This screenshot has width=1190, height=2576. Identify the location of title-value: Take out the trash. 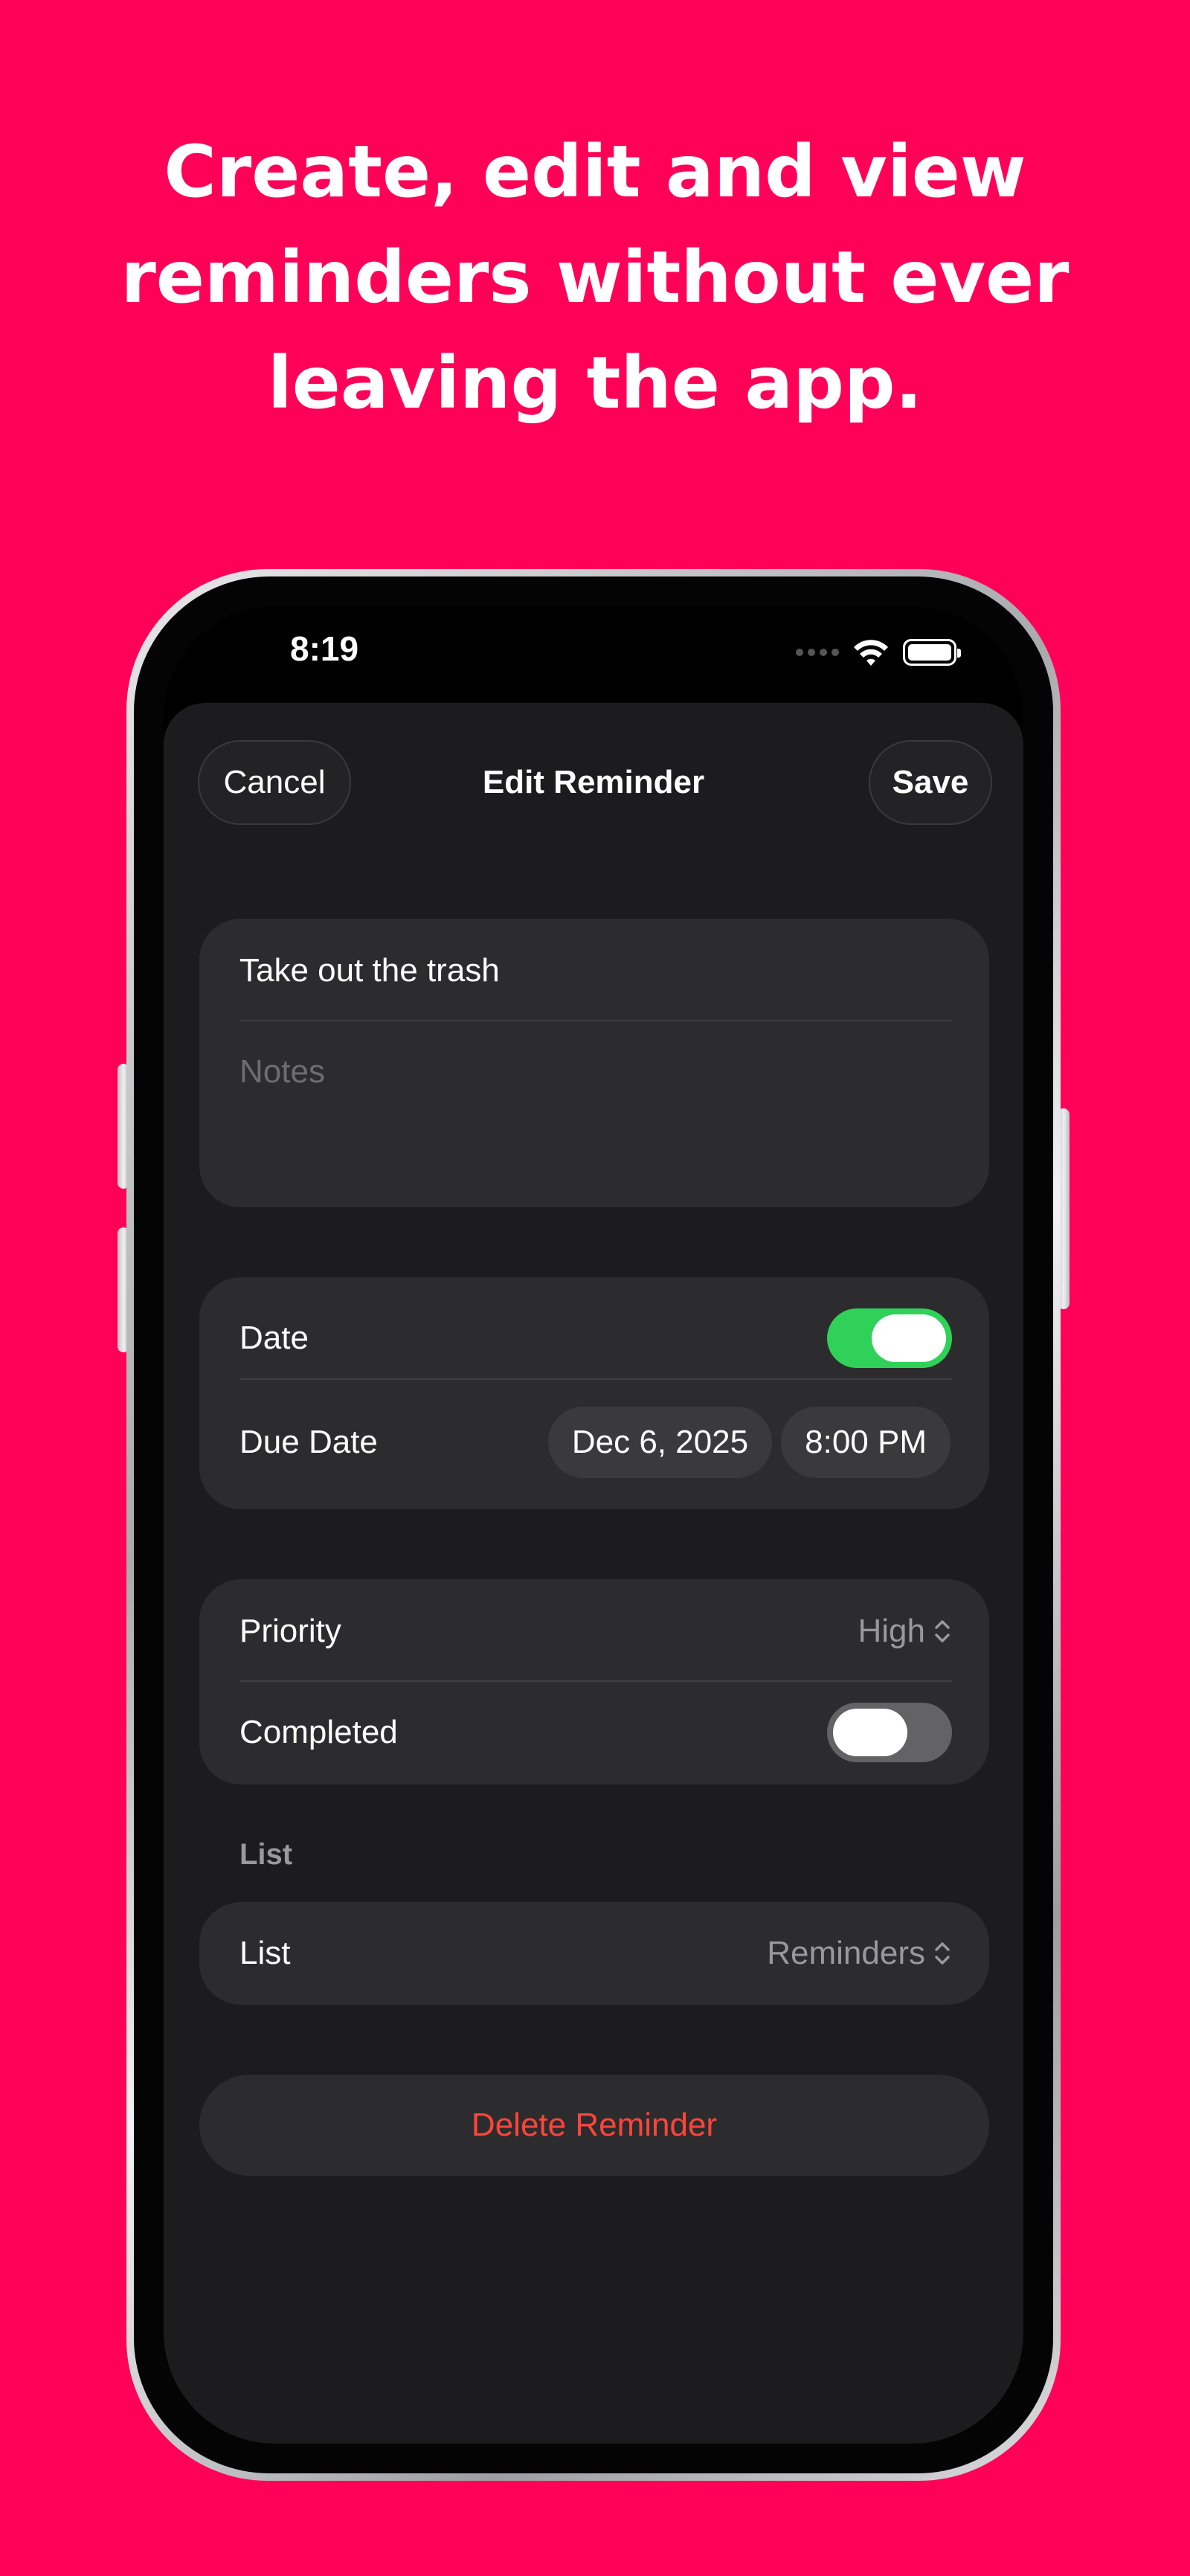
(370, 970).